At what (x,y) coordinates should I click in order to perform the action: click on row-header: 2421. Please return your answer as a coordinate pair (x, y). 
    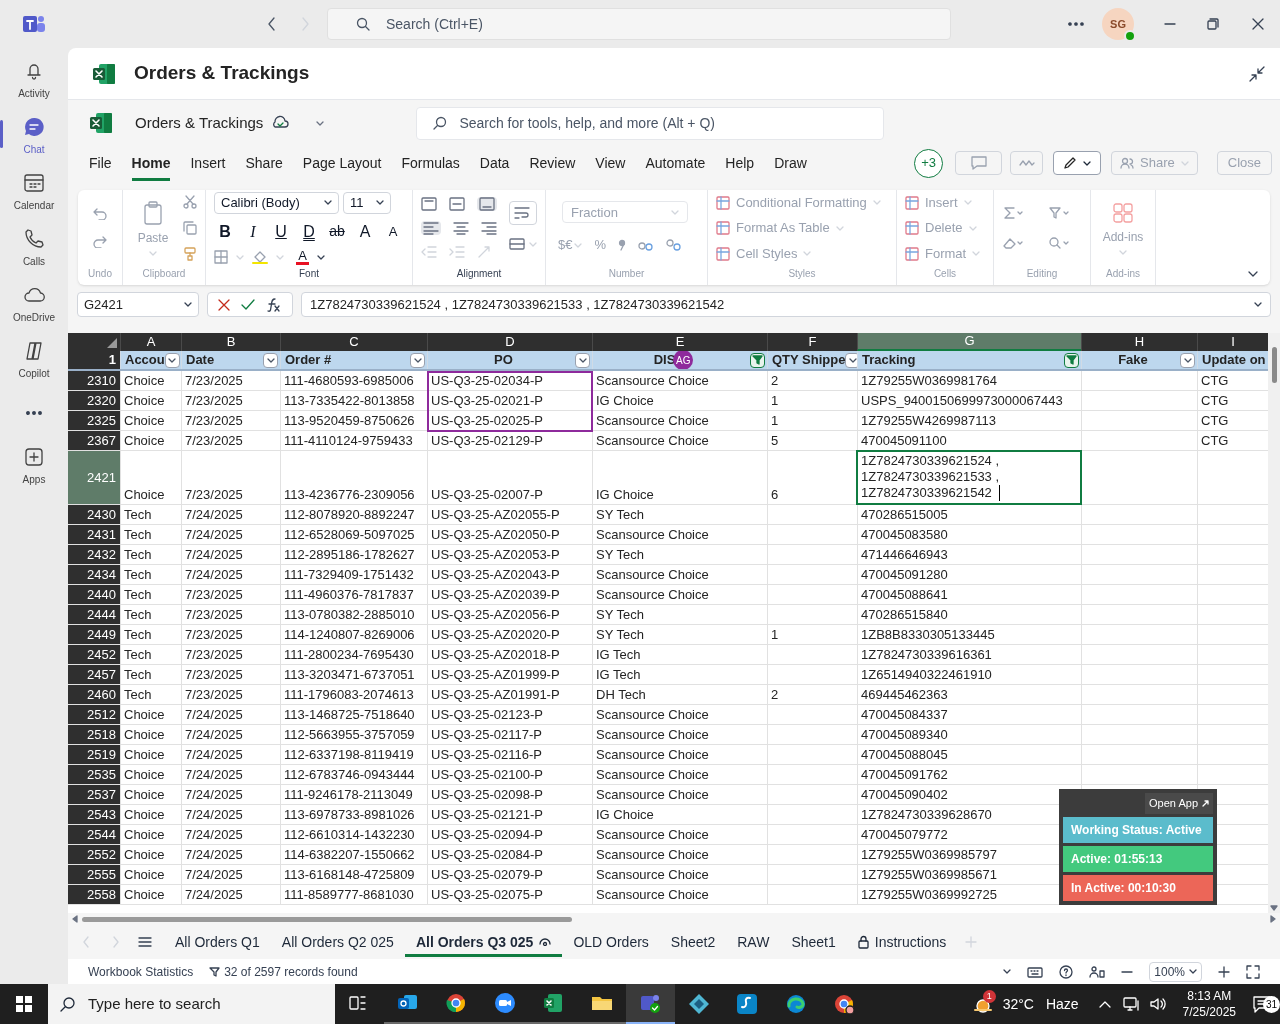
    Looking at the image, I should click on (94, 477).